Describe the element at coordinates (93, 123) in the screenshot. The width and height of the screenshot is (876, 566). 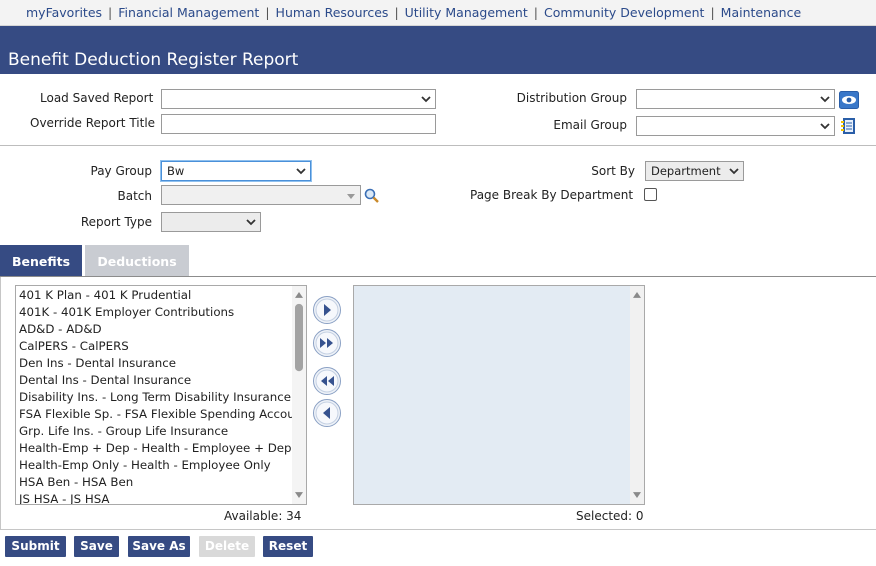
I see `override-report-title-label: Override Report Title` at that location.